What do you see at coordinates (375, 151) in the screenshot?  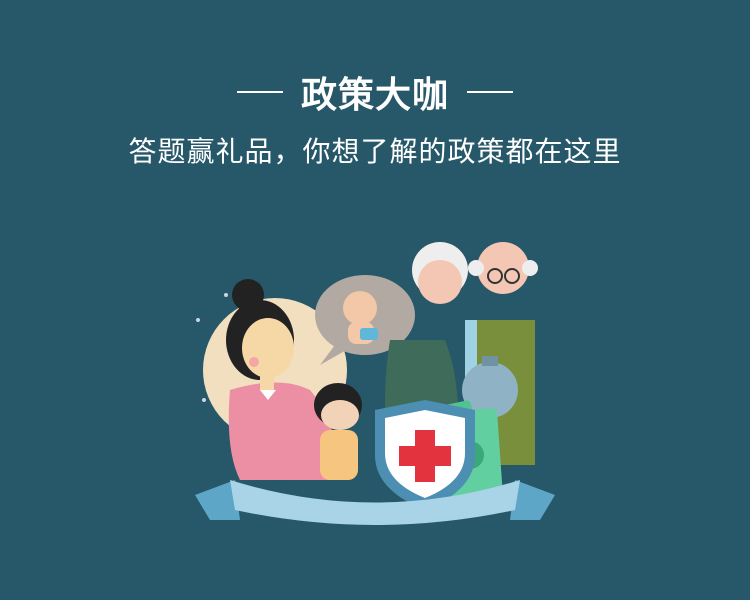 I see `page-subtitle: 答题赢礼品，你想了解的政策都在这里` at bounding box center [375, 151].